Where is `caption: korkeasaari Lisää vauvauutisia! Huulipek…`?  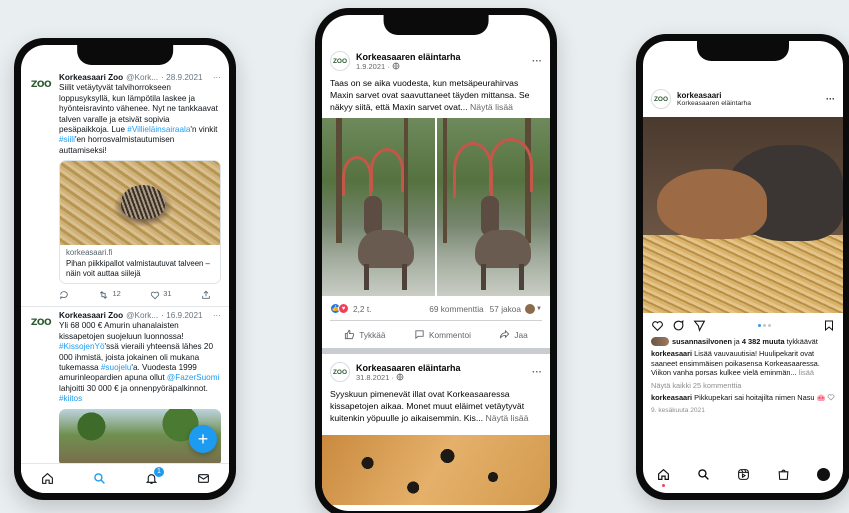 caption: korkeasaari Lisää vauvauutisia! Huulipek… is located at coordinates (743, 362).